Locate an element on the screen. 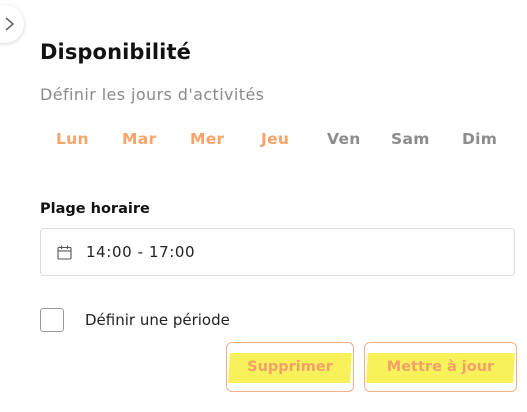  update-button: Mettre à jour is located at coordinates (440, 367).